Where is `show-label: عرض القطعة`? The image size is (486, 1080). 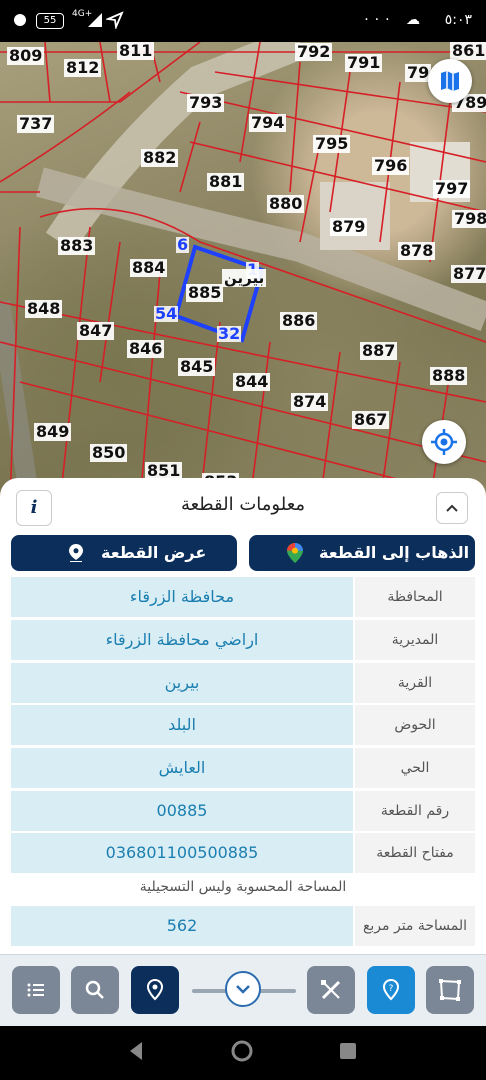 show-label: عرض القطعة is located at coordinates (154, 552).